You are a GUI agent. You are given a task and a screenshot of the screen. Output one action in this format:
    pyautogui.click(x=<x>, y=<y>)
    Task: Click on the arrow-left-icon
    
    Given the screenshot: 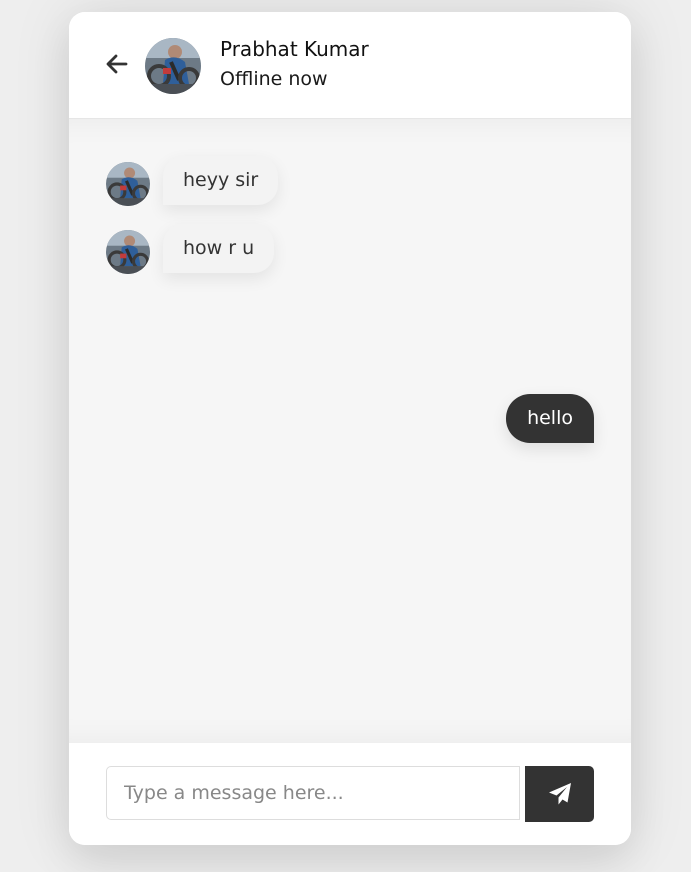 What is the action you would take?
    pyautogui.click(x=117, y=64)
    